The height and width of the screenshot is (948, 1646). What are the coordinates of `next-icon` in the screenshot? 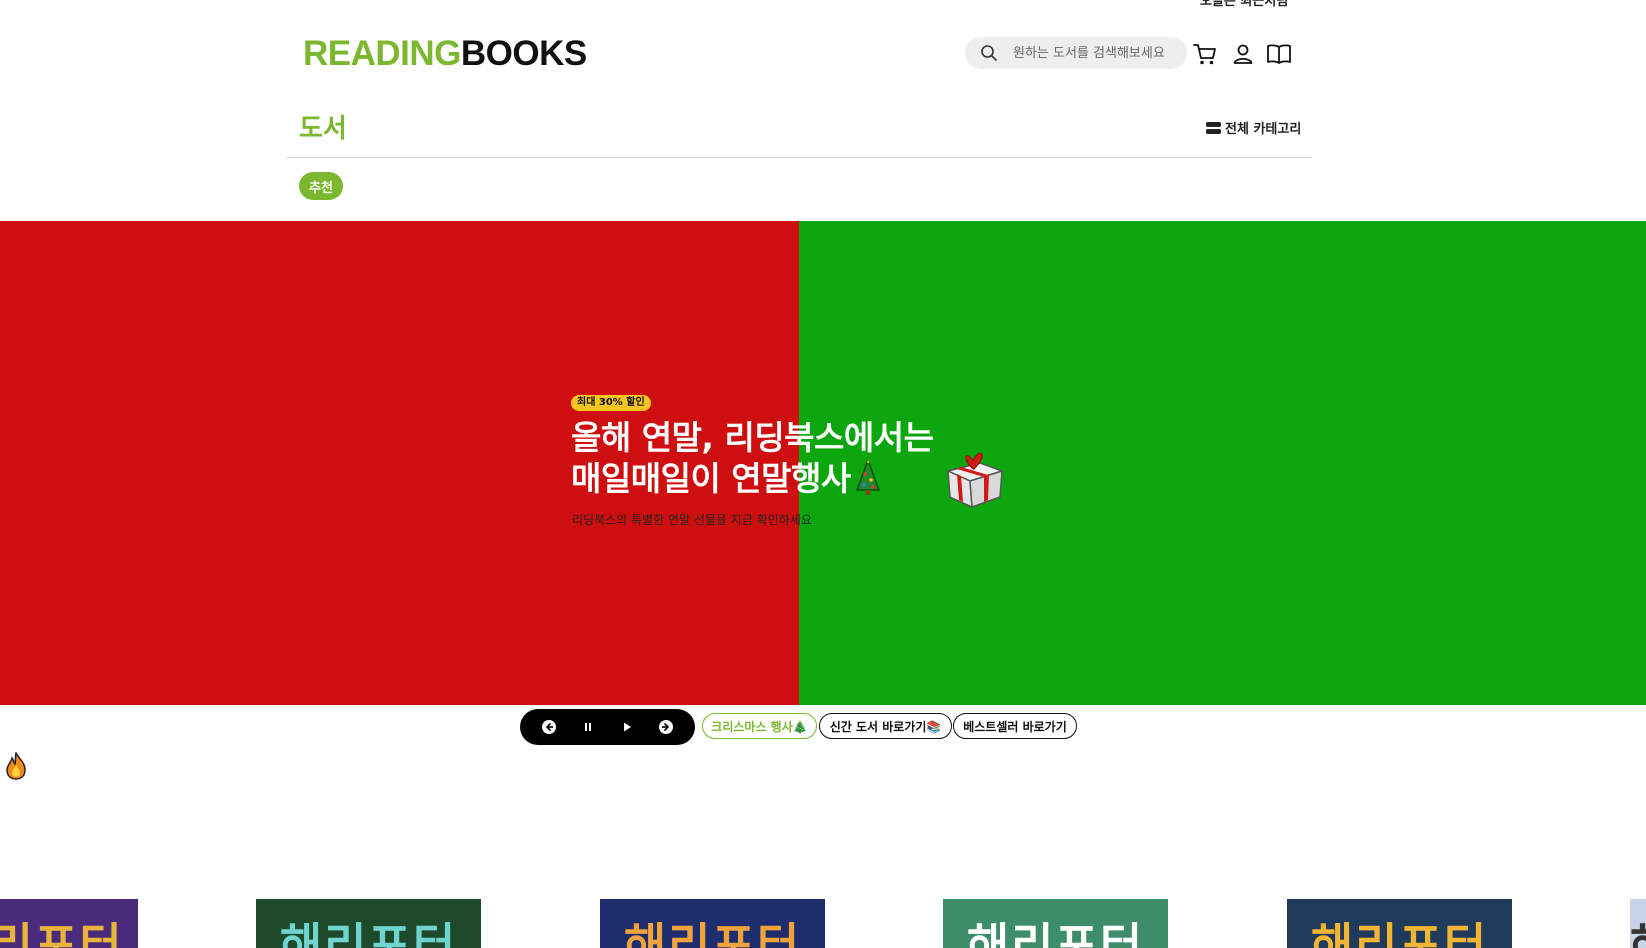 It's located at (666, 727).